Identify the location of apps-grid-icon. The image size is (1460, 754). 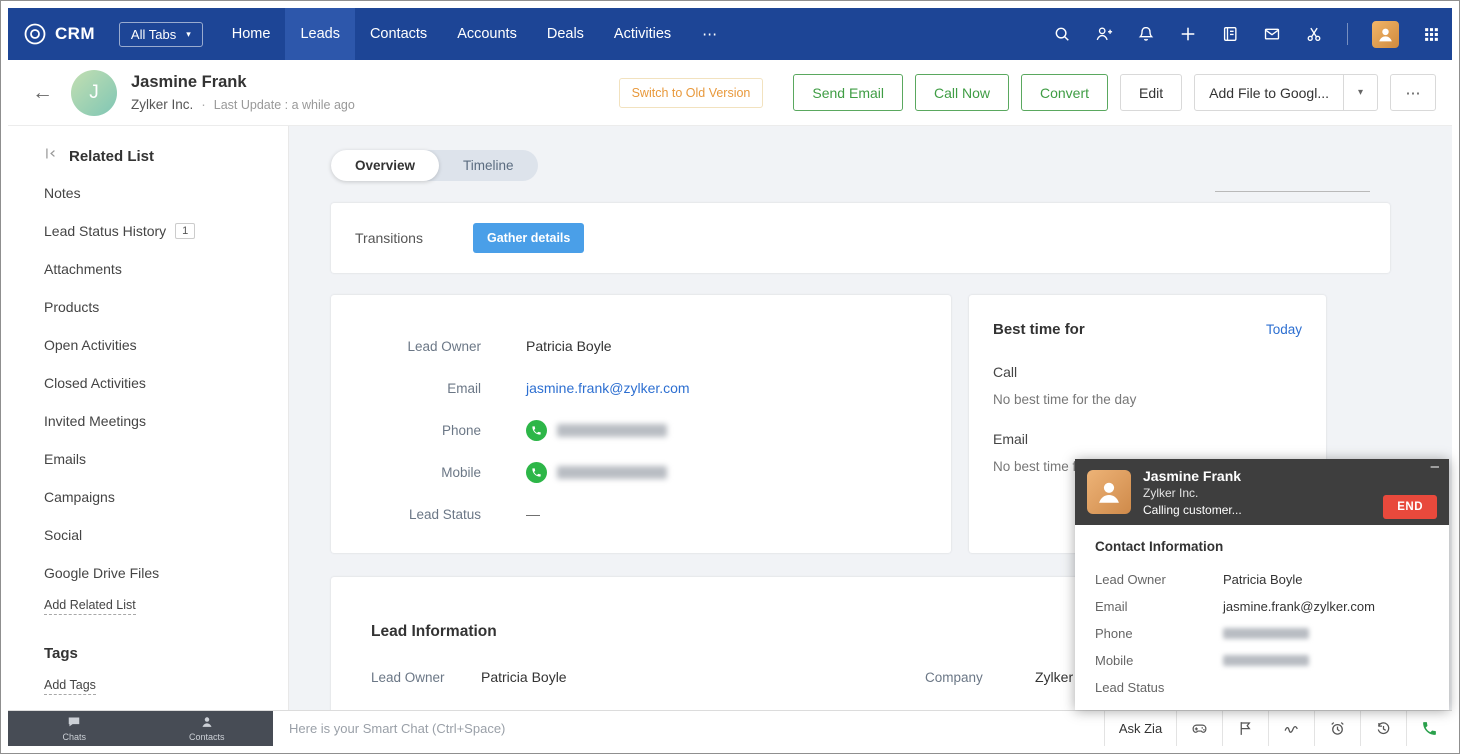
(1431, 34).